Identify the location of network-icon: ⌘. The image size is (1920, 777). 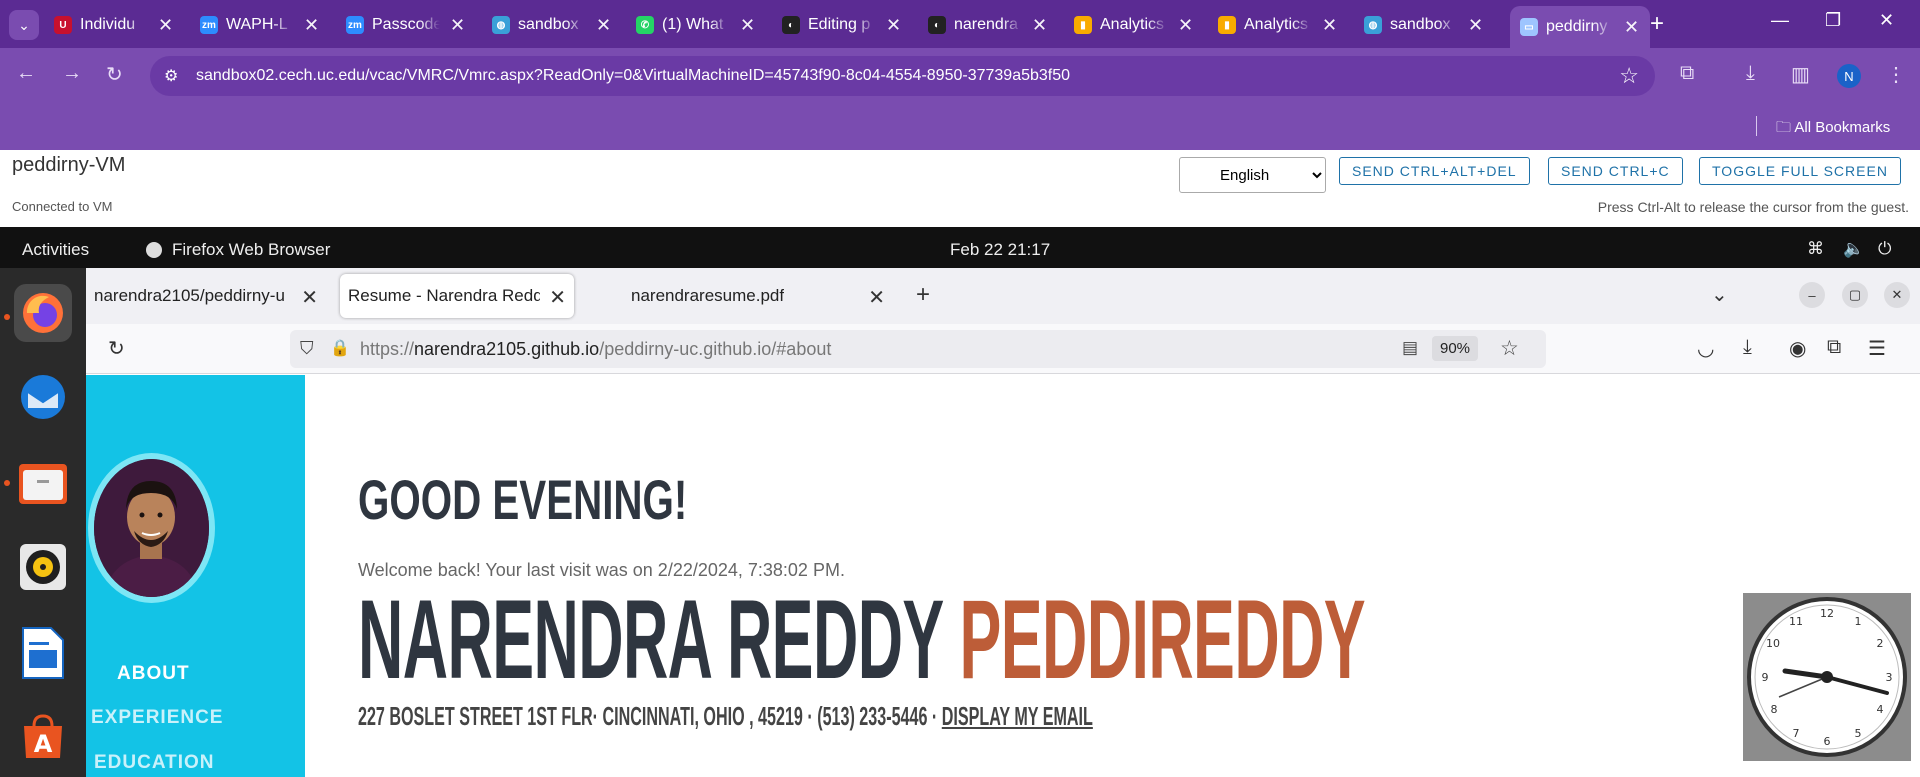
(1815, 249).